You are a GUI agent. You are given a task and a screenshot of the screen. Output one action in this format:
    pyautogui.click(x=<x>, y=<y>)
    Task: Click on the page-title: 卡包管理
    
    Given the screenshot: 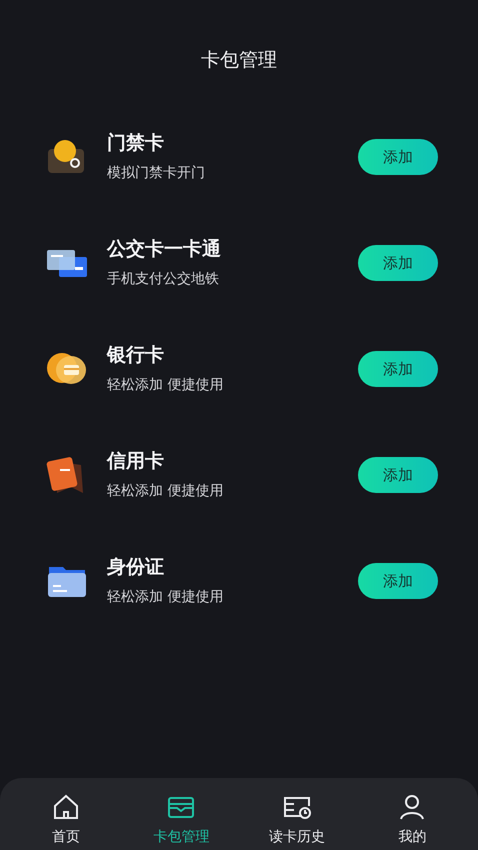 What is the action you would take?
    pyautogui.click(x=239, y=60)
    